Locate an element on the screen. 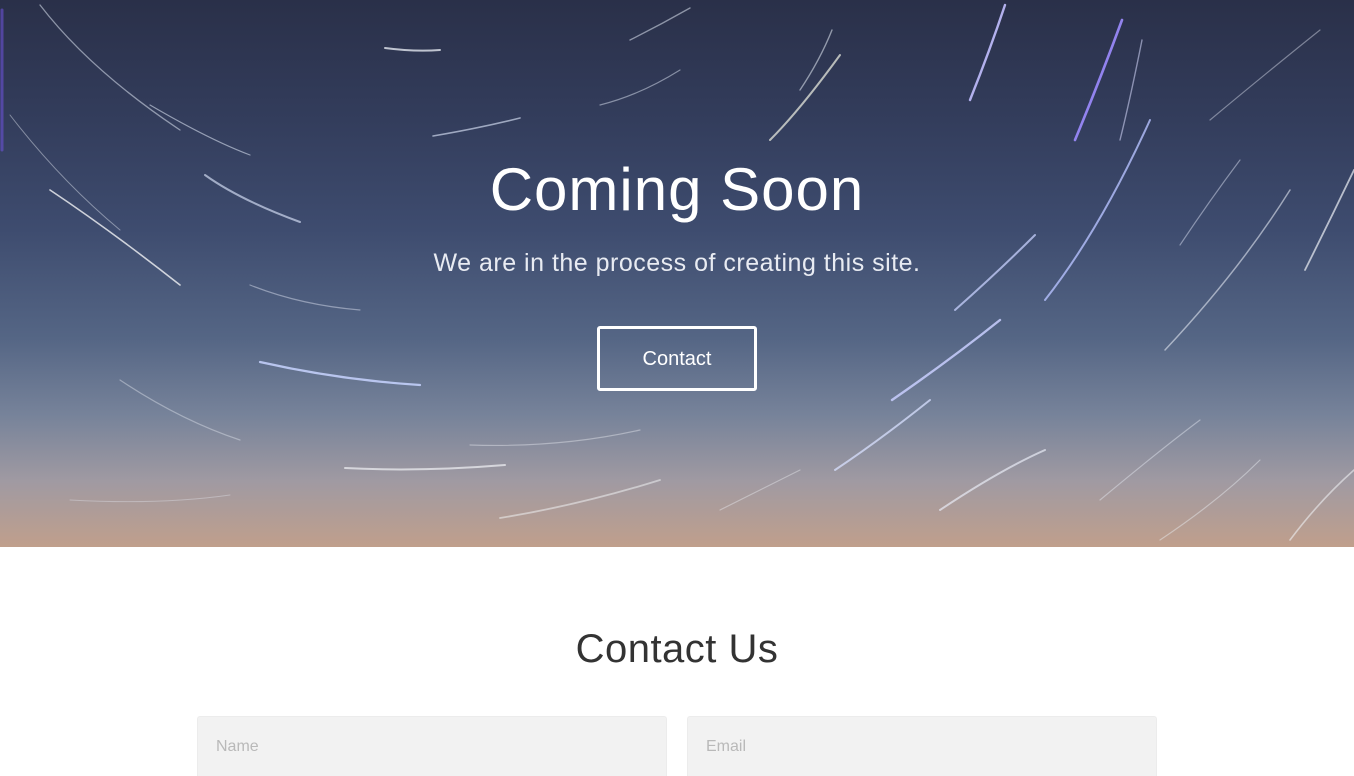 The width and height of the screenshot is (1354, 776). contact-button: Contact is located at coordinates (677, 358).